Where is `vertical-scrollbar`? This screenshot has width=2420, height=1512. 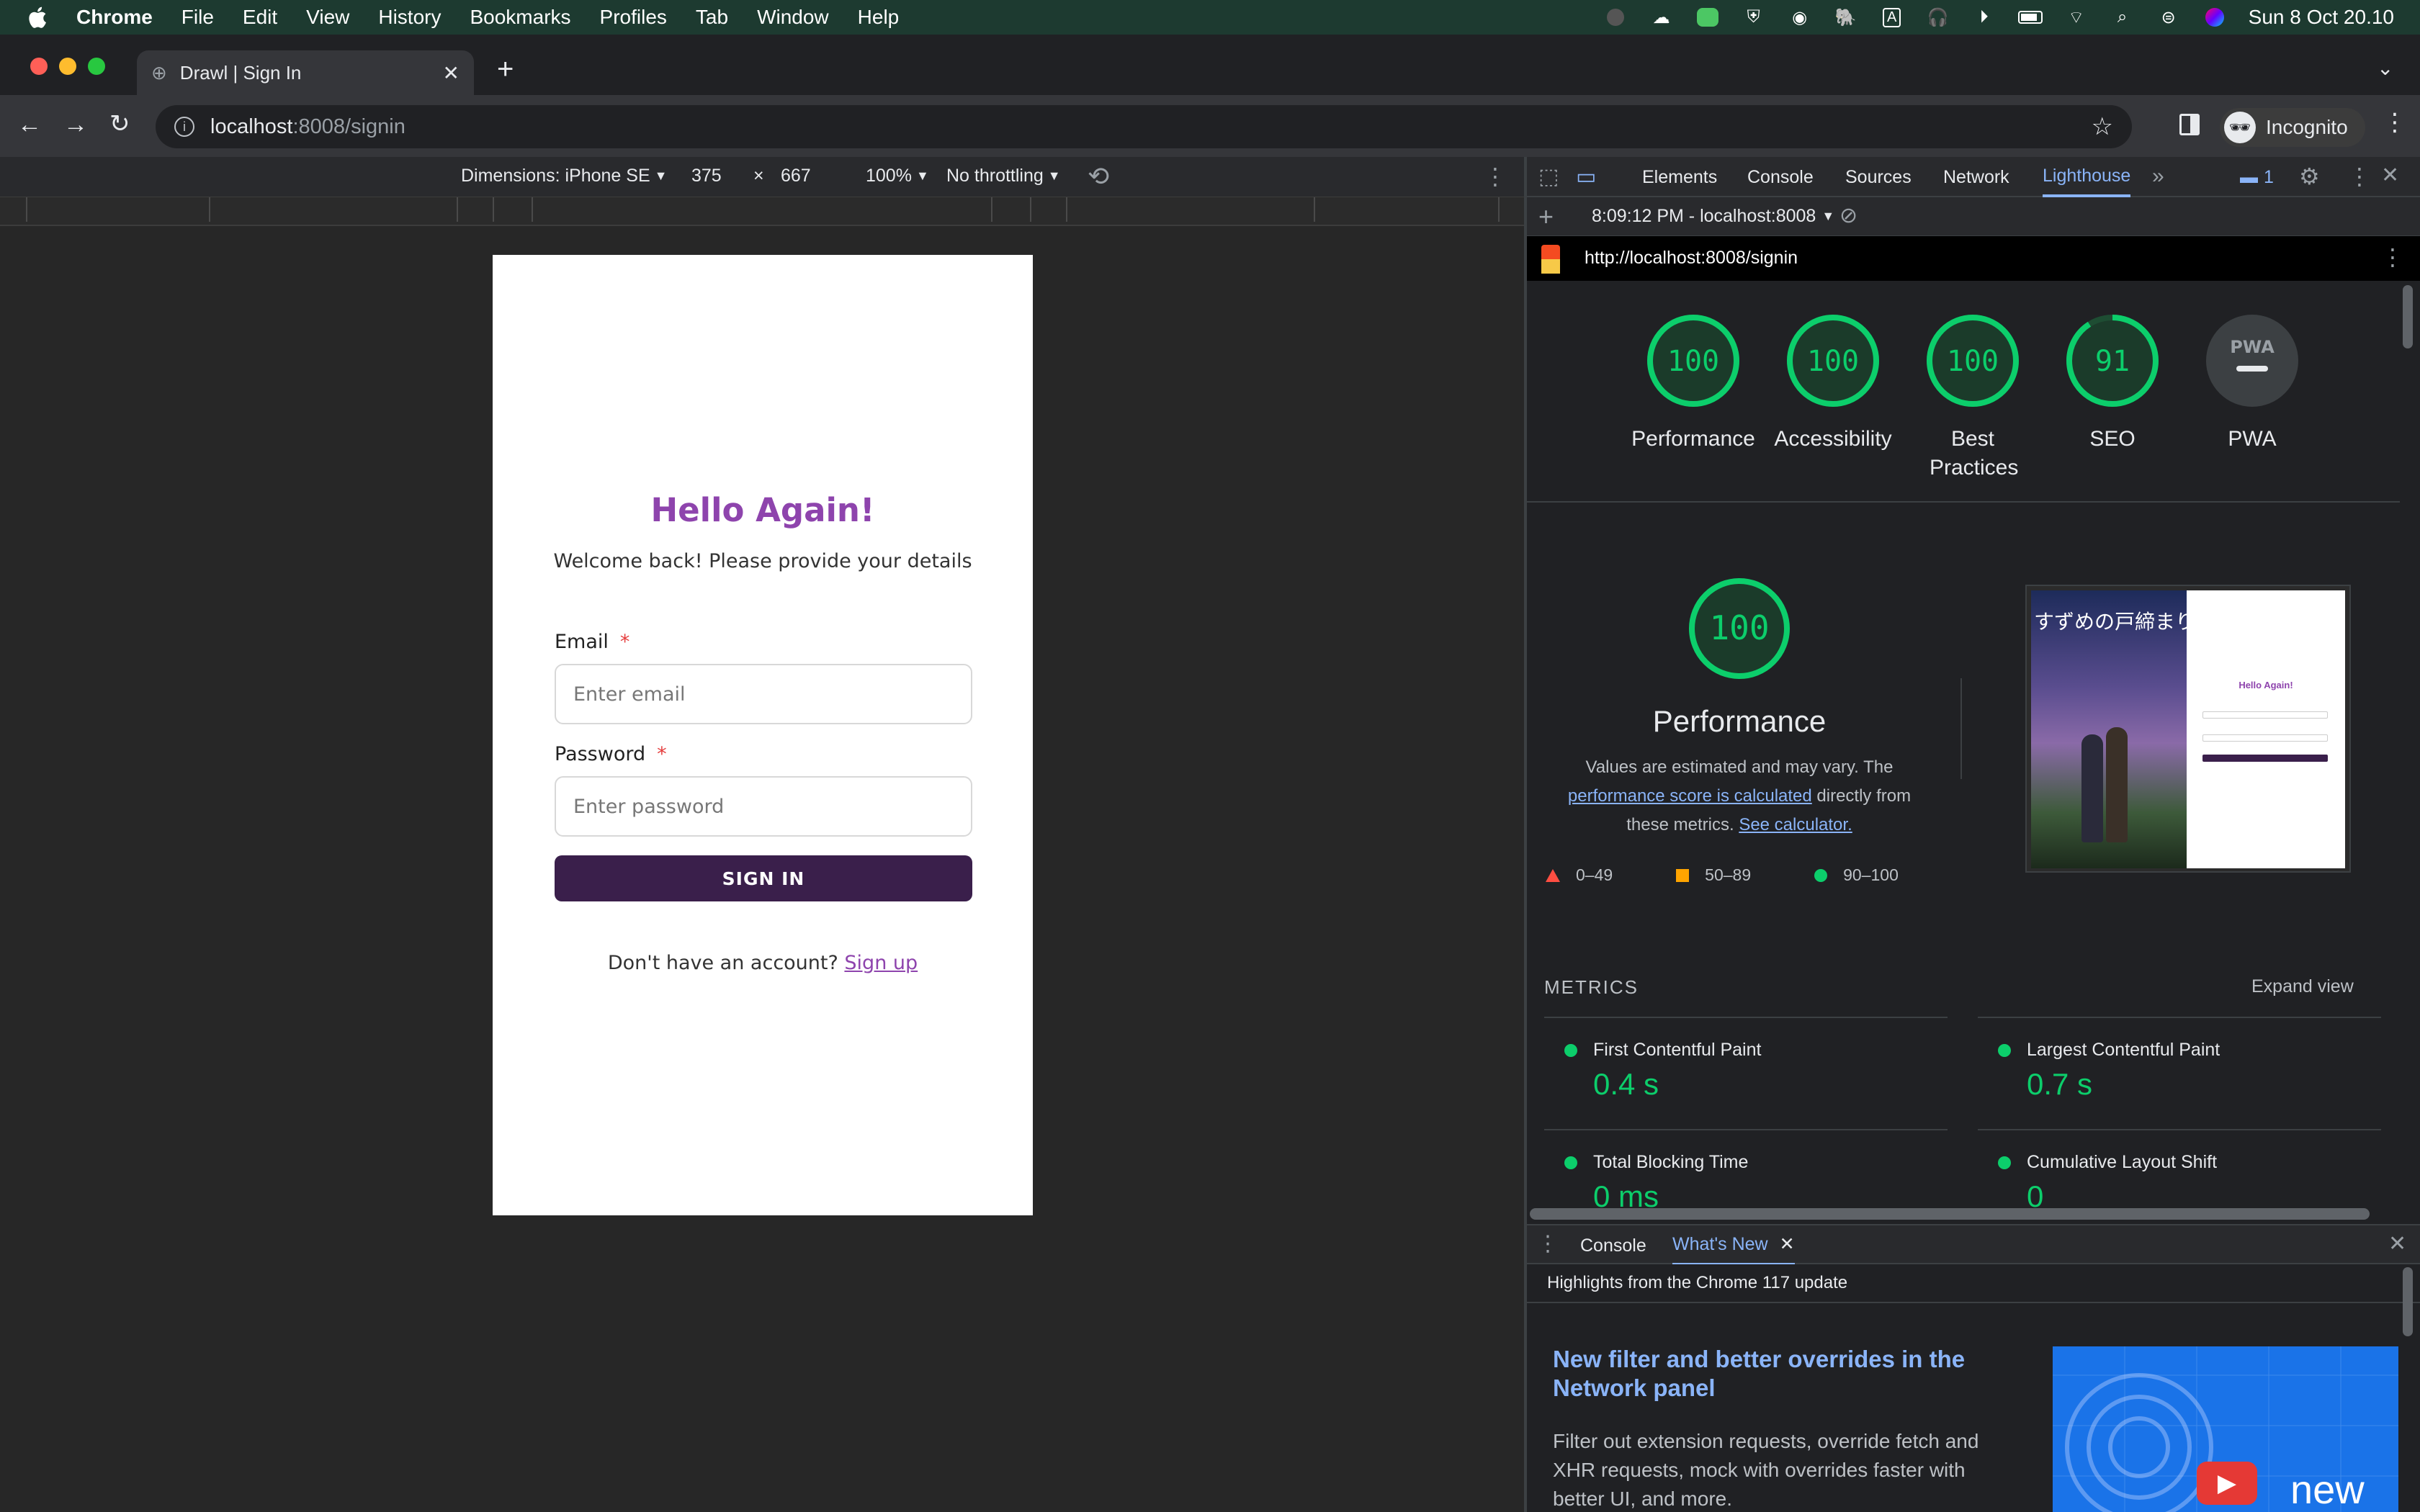 vertical-scrollbar is located at coordinates (2408, 316).